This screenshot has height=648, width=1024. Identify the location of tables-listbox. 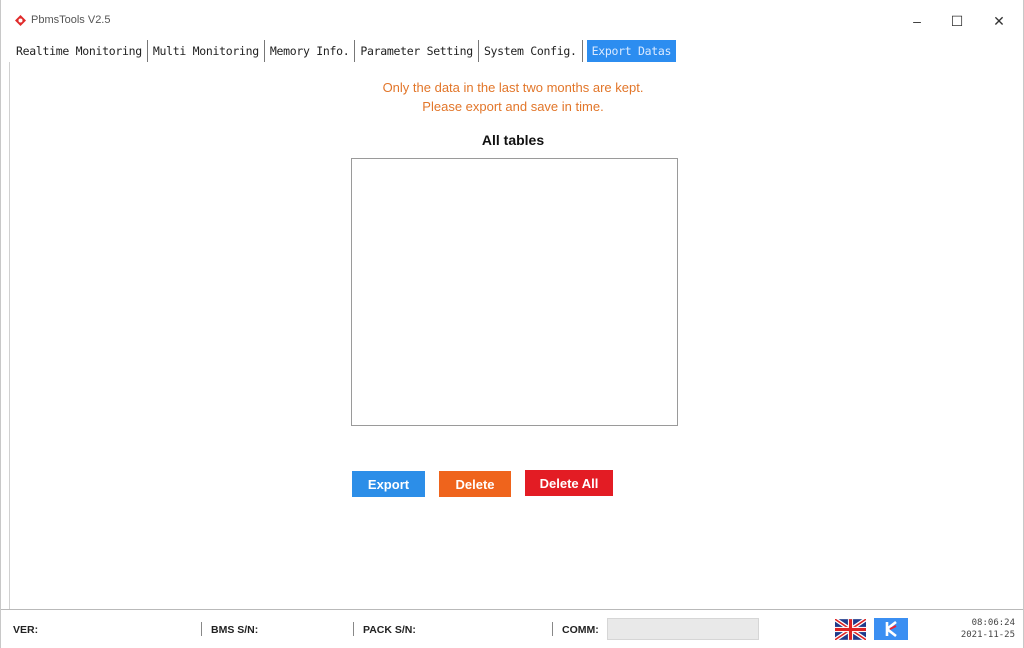
(514, 292).